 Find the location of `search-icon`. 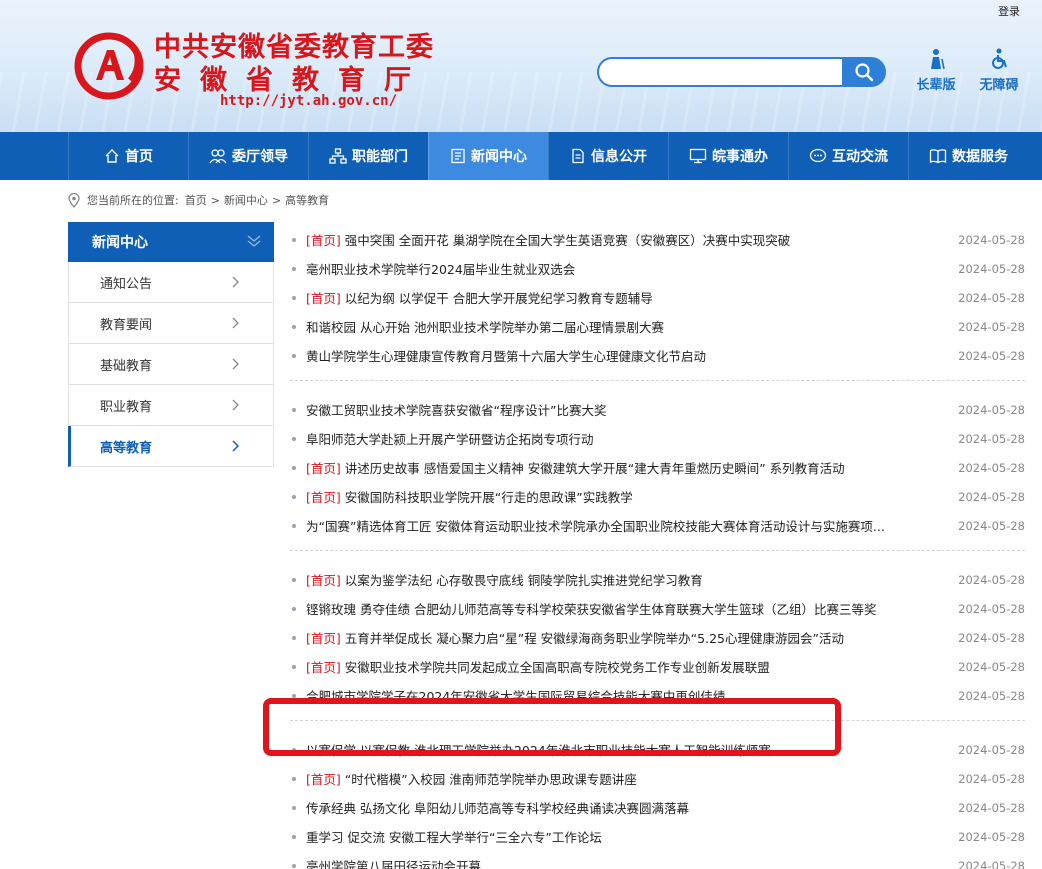

search-icon is located at coordinates (864, 72).